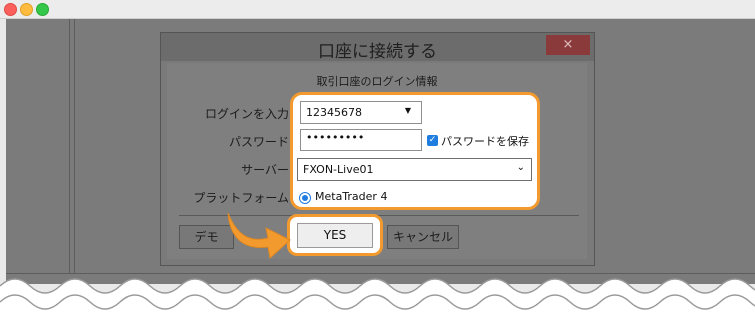 The height and width of the screenshot is (320, 755). What do you see at coordinates (377, 299) in the screenshot?
I see `torn-edge-decoration` at bounding box center [377, 299].